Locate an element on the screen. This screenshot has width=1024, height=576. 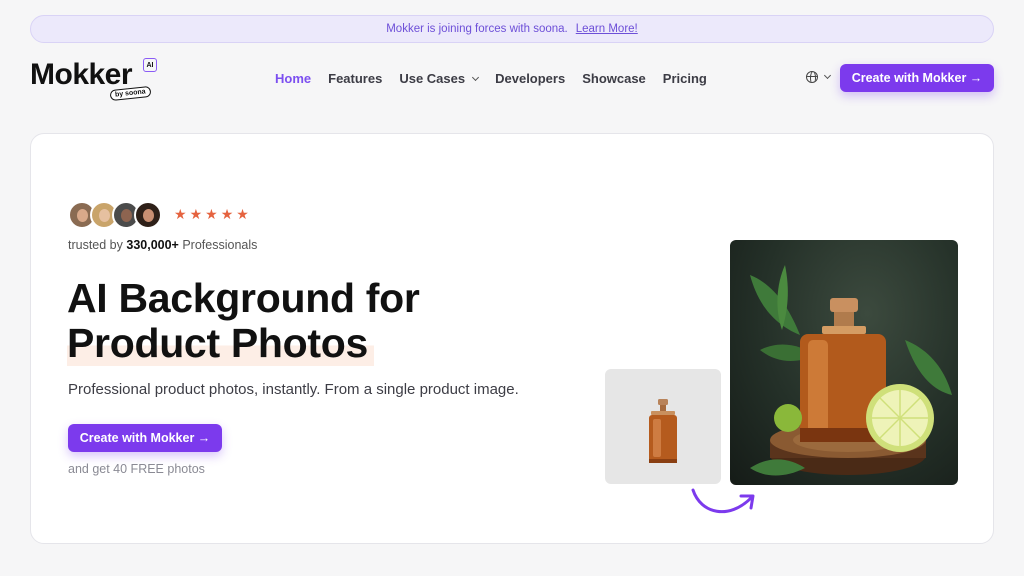
customer-avatars is located at coordinates (115, 215).